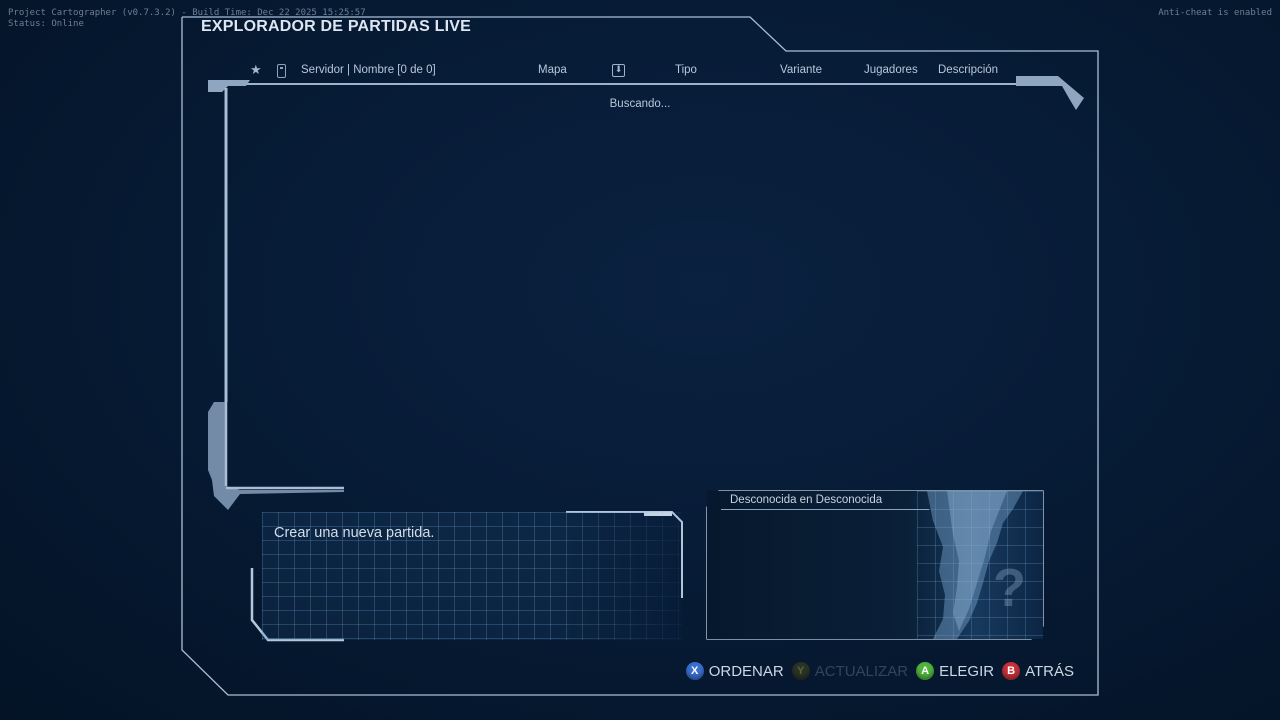  What do you see at coordinates (861, 671) in the screenshot?
I see `prompt-label: ACTUALIZAR` at bounding box center [861, 671].